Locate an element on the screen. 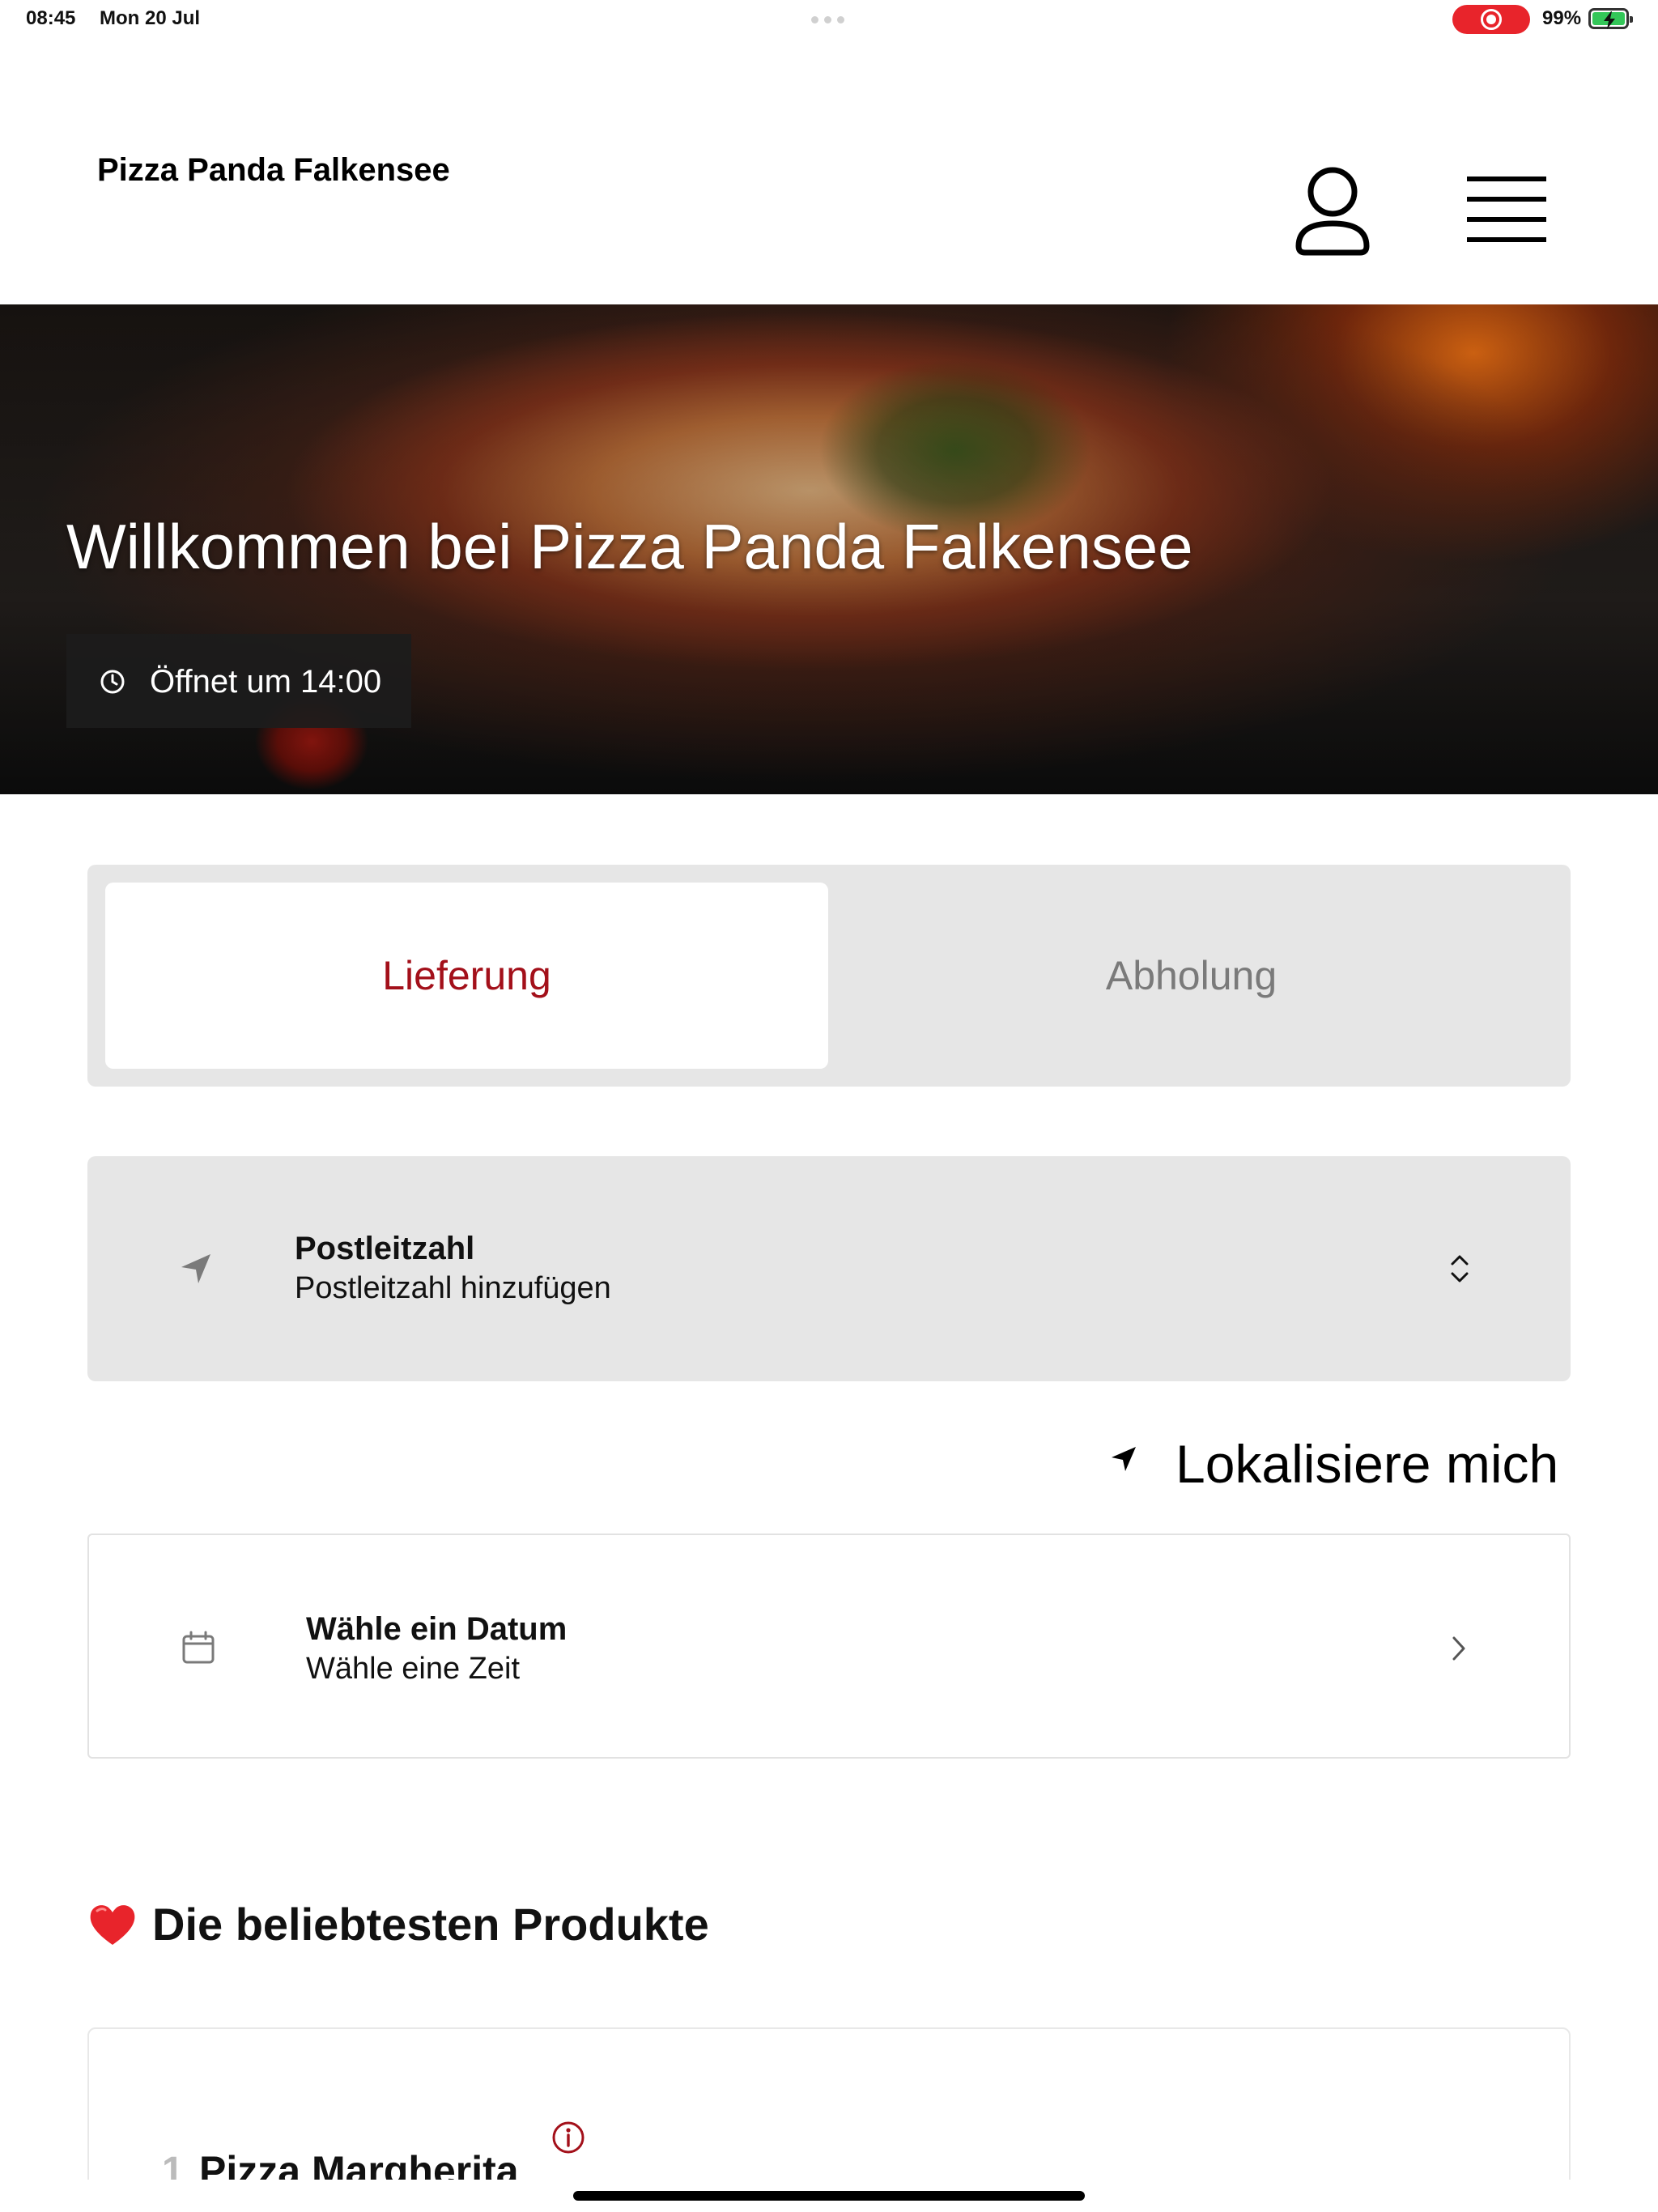  home-indicator is located at coordinates (829, 2196).